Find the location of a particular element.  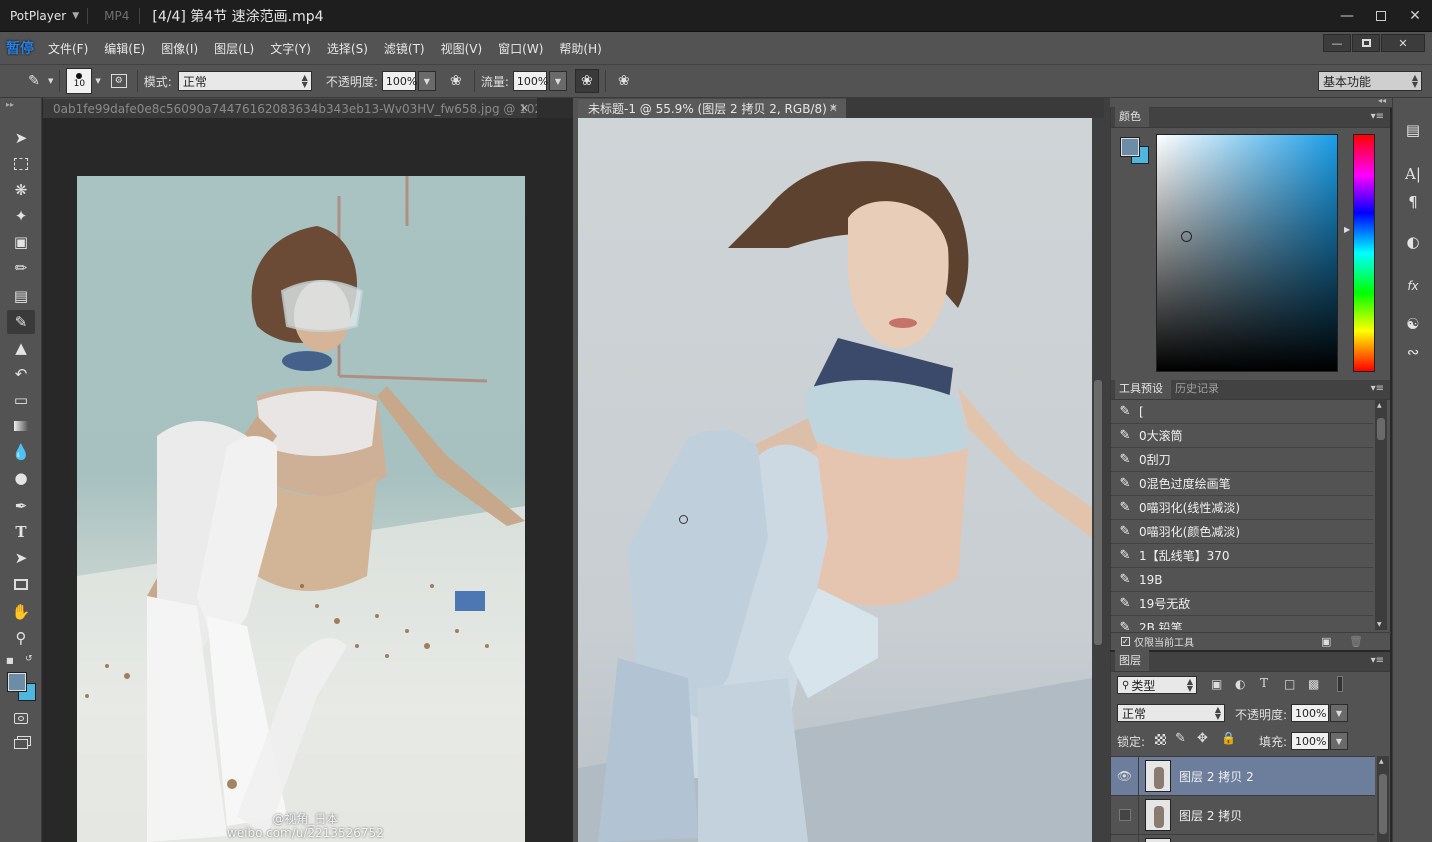

preset-scrollbar-thumb is located at coordinates (1381, 429).